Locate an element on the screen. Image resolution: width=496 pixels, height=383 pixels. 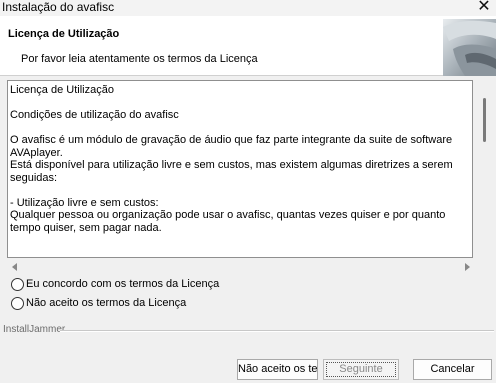
installer-brand-label: InstallJammer is located at coordinates (34, 329).